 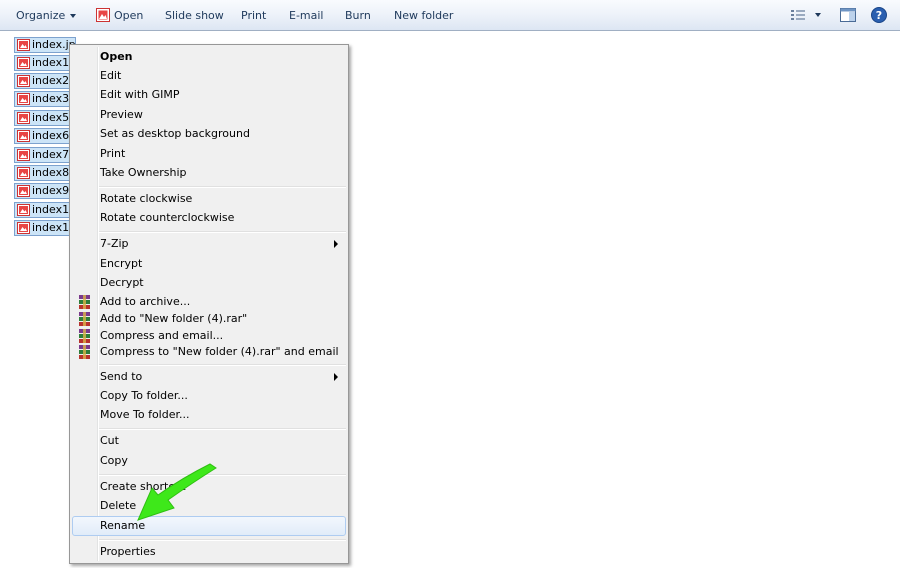 I want to click on help-icon: ?, so click(x=879, y=15).